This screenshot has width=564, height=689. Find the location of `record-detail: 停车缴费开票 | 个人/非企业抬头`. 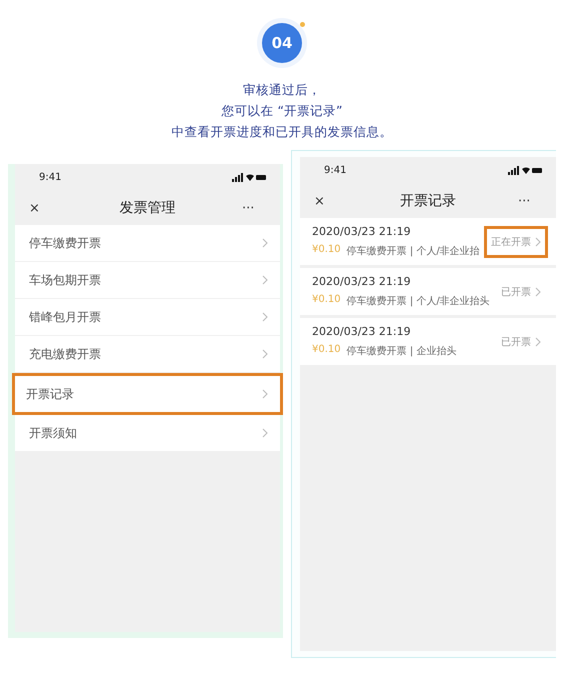

record-detail: 停车缴费开票 | 个人/非企业抬头 is located at coordinates (418, 301).